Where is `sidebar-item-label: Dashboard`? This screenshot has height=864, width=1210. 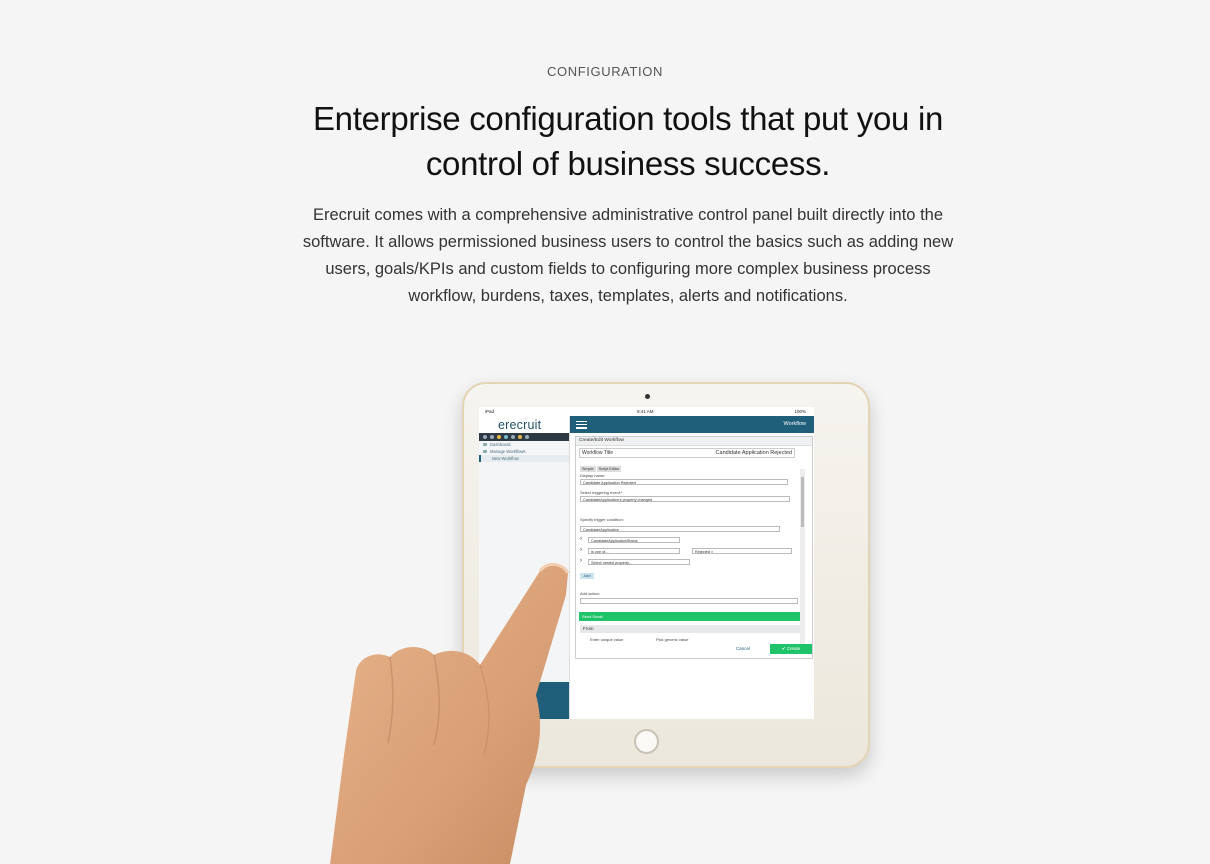
sidebar-item-label: Dashboard is located at coordinates (500, 444).